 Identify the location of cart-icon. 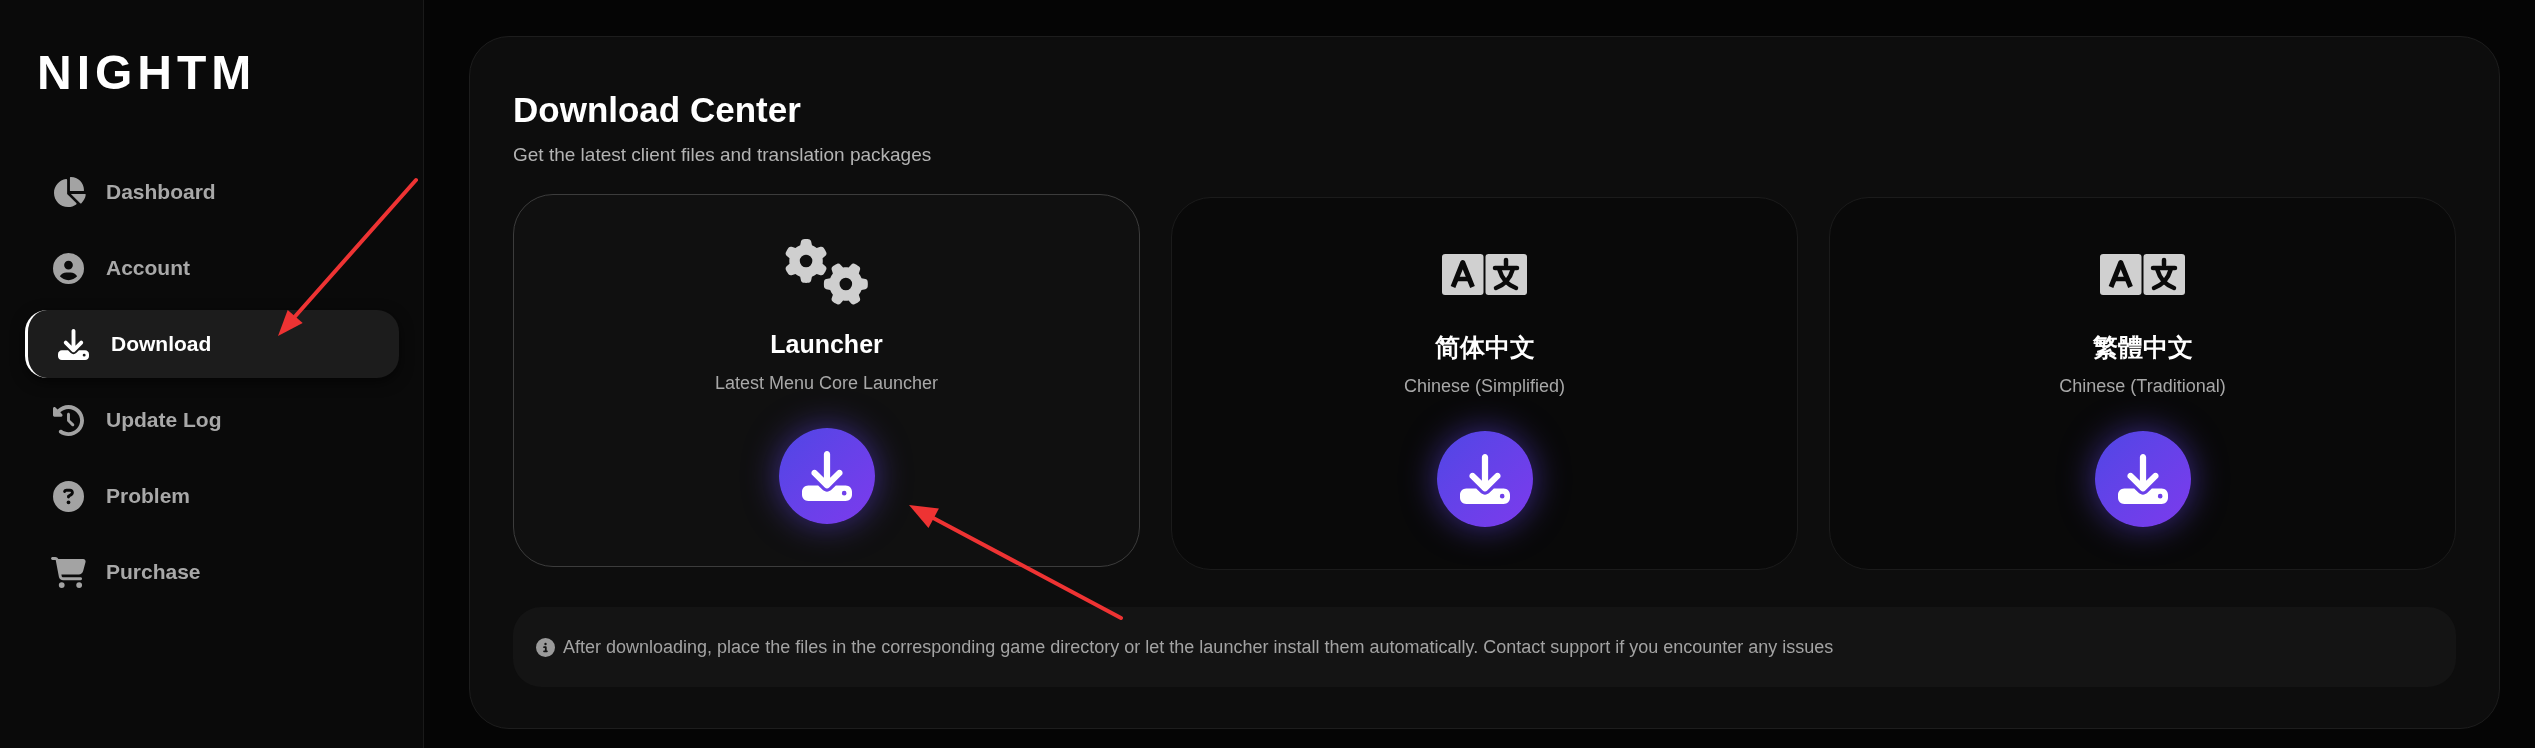
(68, 572).